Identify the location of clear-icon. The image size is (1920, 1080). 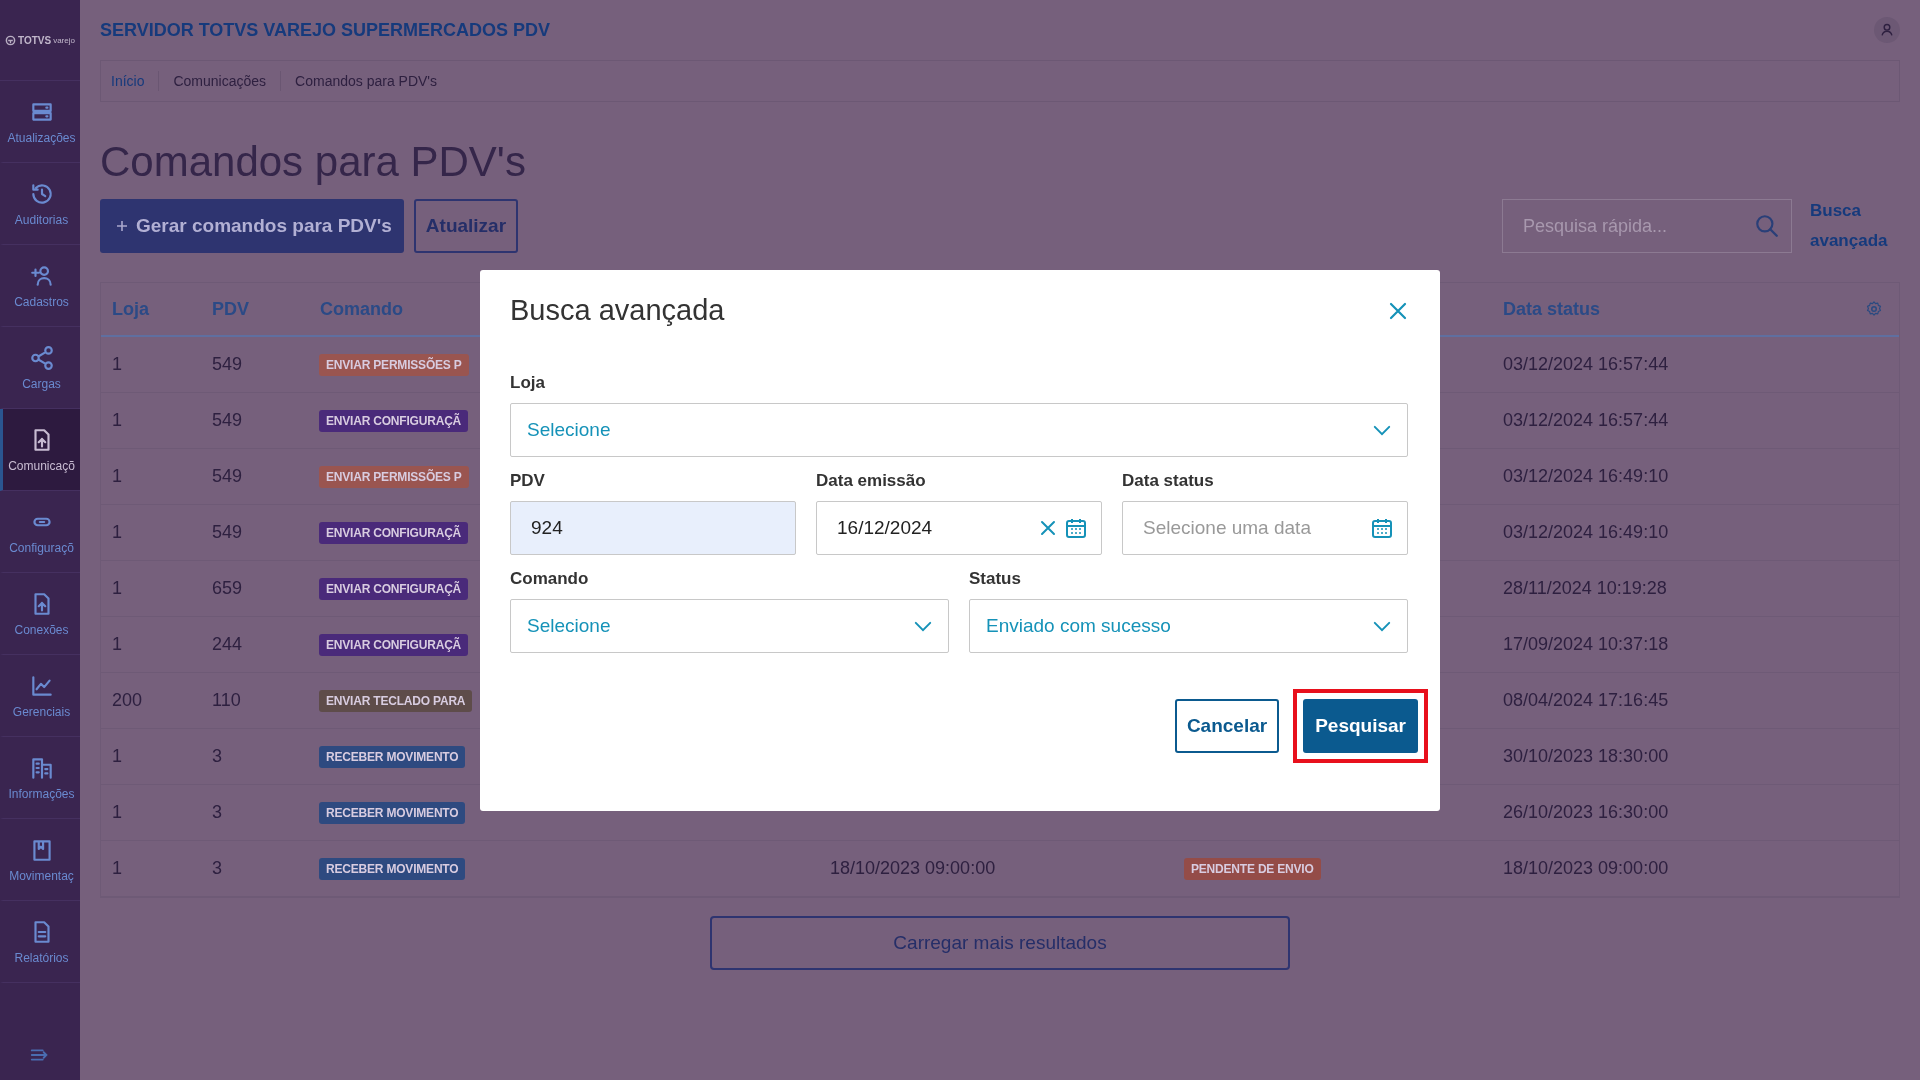
(1048, 528).